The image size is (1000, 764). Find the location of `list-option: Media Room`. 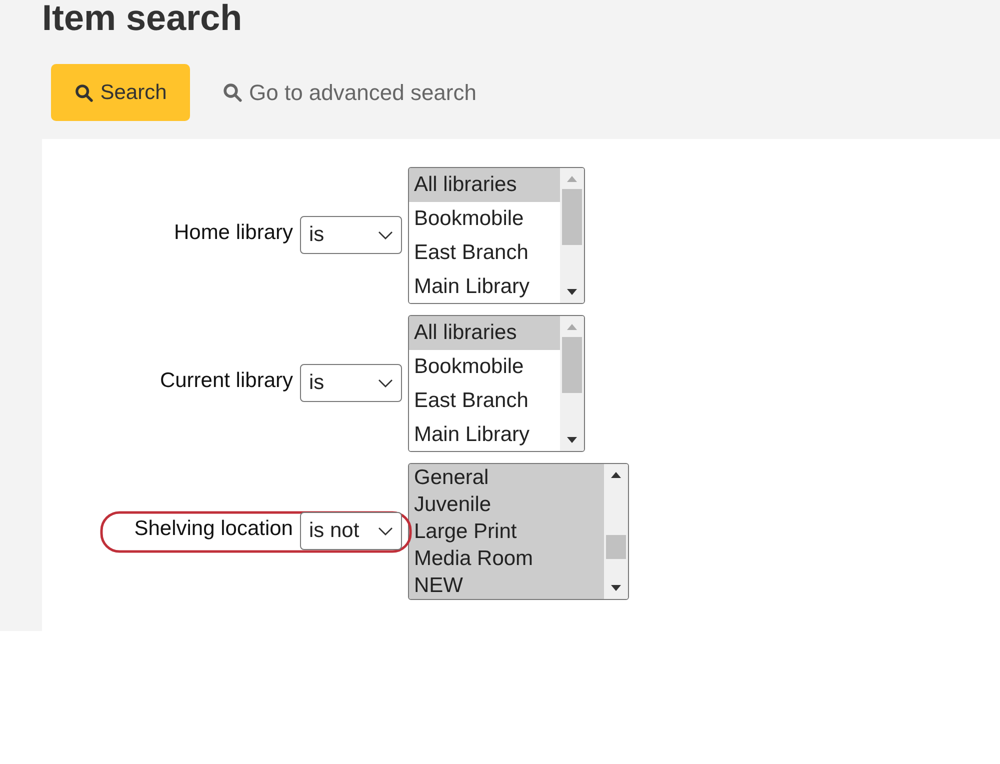

list-option: Media Room is located at coordinates (506, 558).